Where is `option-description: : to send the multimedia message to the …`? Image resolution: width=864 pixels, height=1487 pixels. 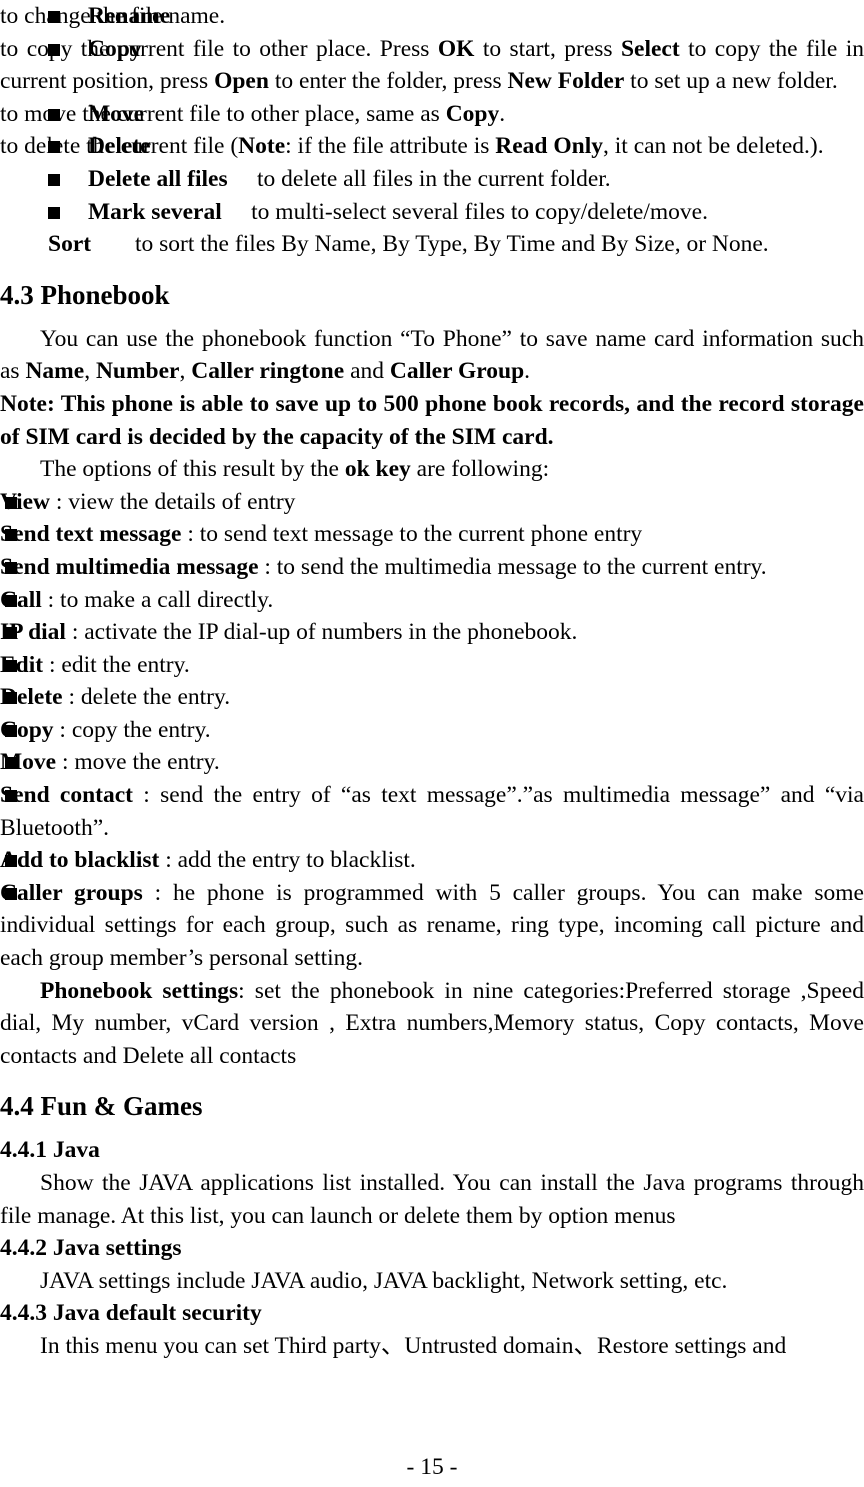 option-description: : to send the multimedia message to the … is located at coordinates (512, 566).